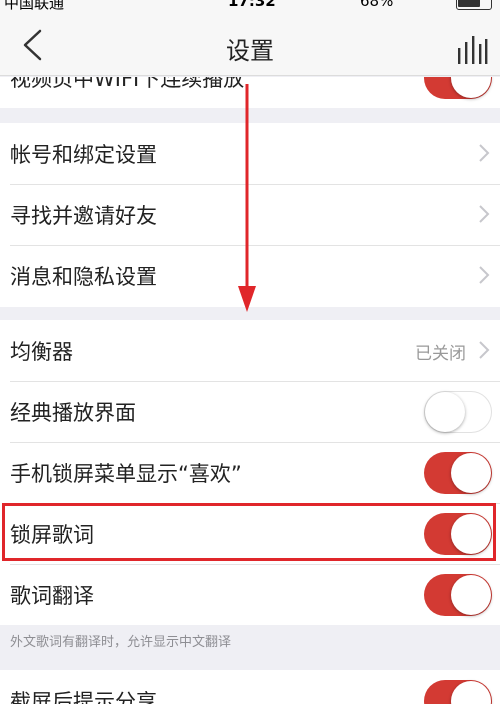  Describe the element at coordinates (41, 352) in the screenshot. I see `row-label: 均衡器` at that location.